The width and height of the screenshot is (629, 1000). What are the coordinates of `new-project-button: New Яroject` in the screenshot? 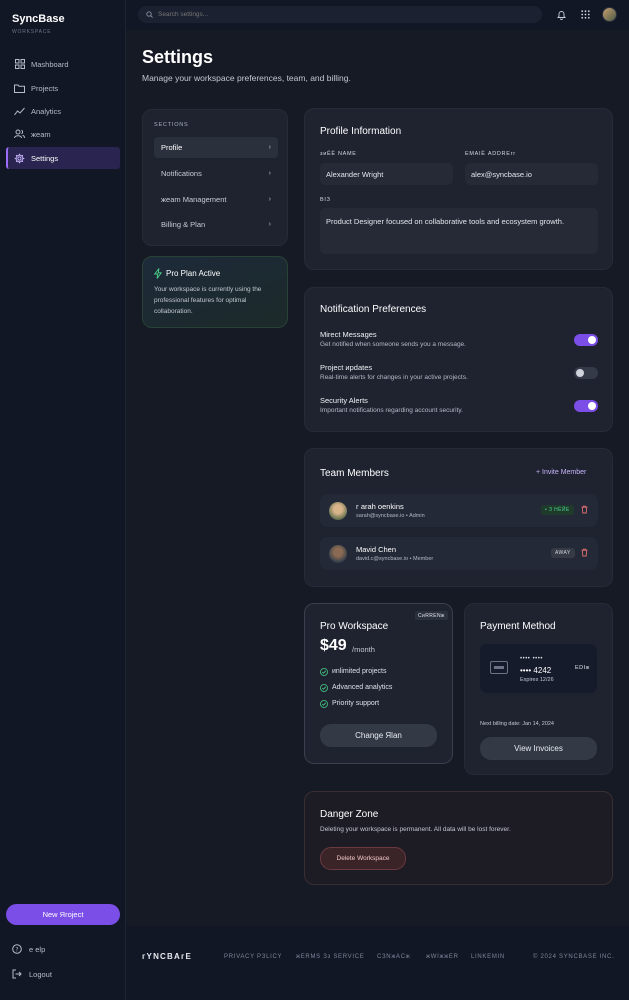 It's located at (63, 914).